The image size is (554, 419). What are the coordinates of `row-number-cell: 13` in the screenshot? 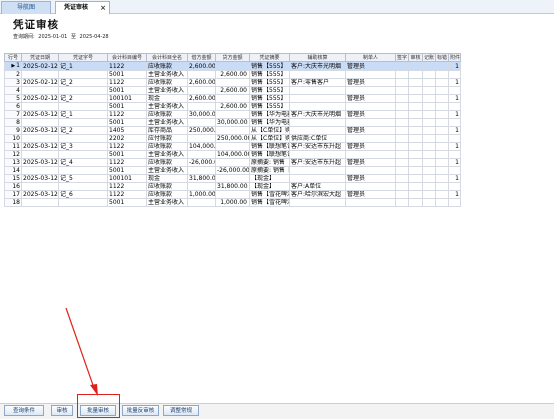 It's located at (13, 162).